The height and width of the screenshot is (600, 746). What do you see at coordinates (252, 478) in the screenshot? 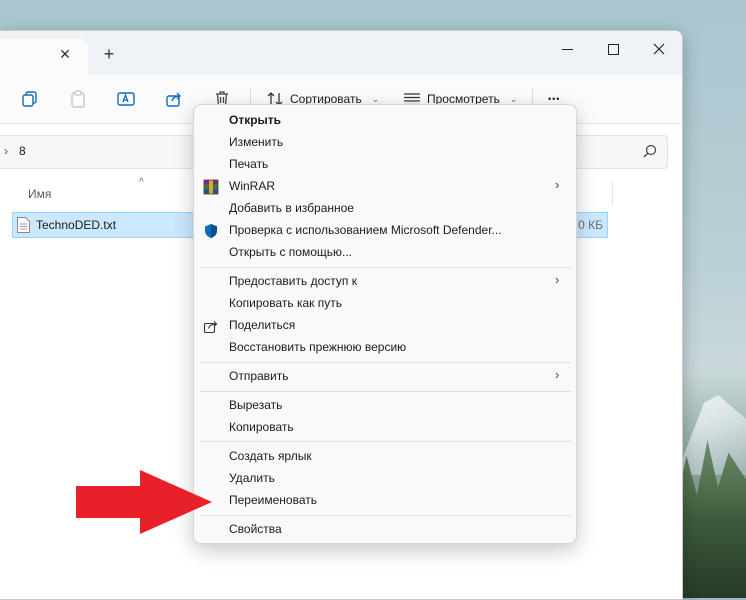
I see `menu-item-label: Удалить` at bounding box center [252, 478].